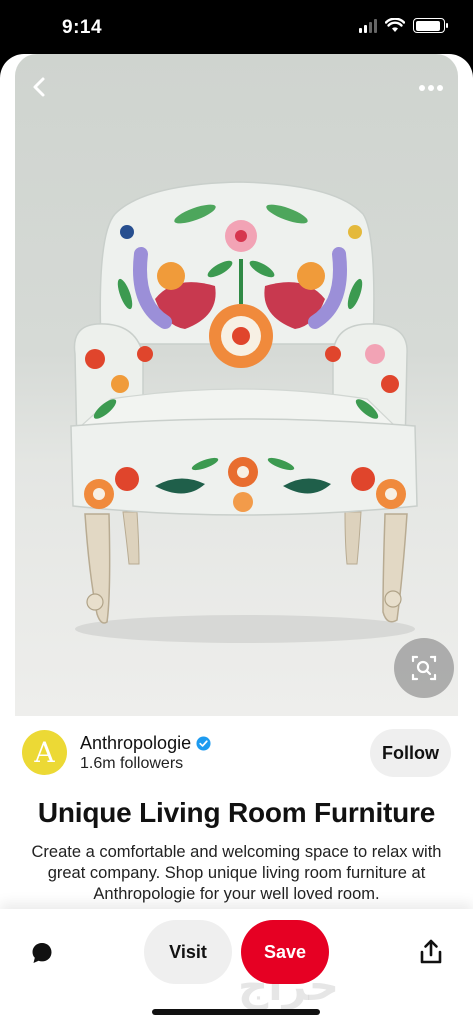 The width and height of the screenshot is (473, 1024). What do you see at coordinates (132, 763) in the screenshot?
I see `followers-count: 1.6m followers` at bounding box center [132, 763].